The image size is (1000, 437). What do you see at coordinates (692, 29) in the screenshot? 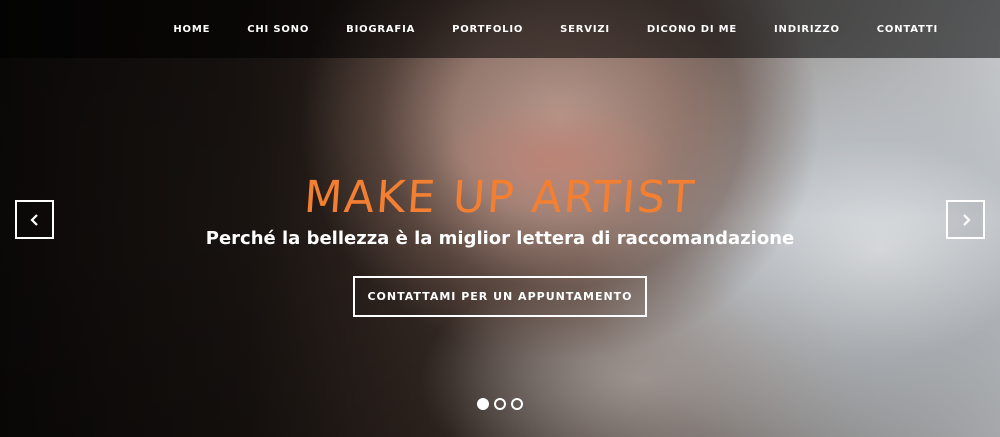
I see `nav-item-dicono-di-me: DICONO DI ME` at bounding box center [692, 29].